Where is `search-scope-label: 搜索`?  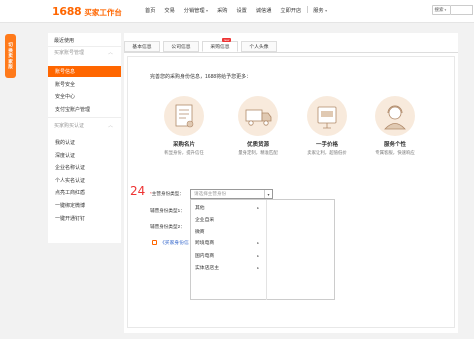
search-scope-label: 搜索 is located at coordinates (439, 9).